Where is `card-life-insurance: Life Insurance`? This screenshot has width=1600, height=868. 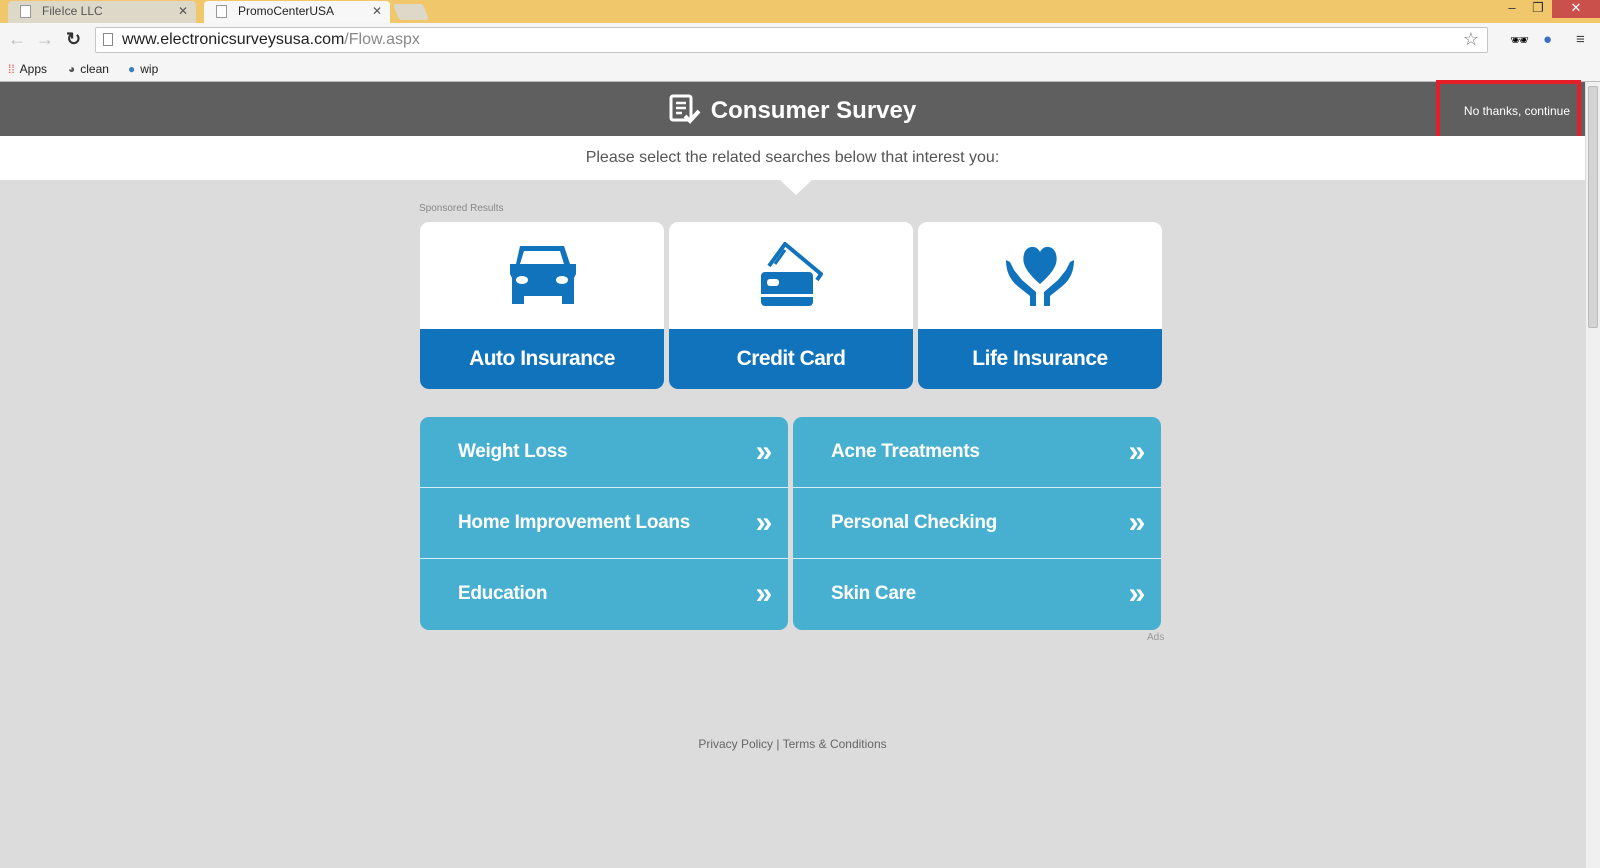
card-life-insurance: Life Insurance is located at coordinates (1040, 305).